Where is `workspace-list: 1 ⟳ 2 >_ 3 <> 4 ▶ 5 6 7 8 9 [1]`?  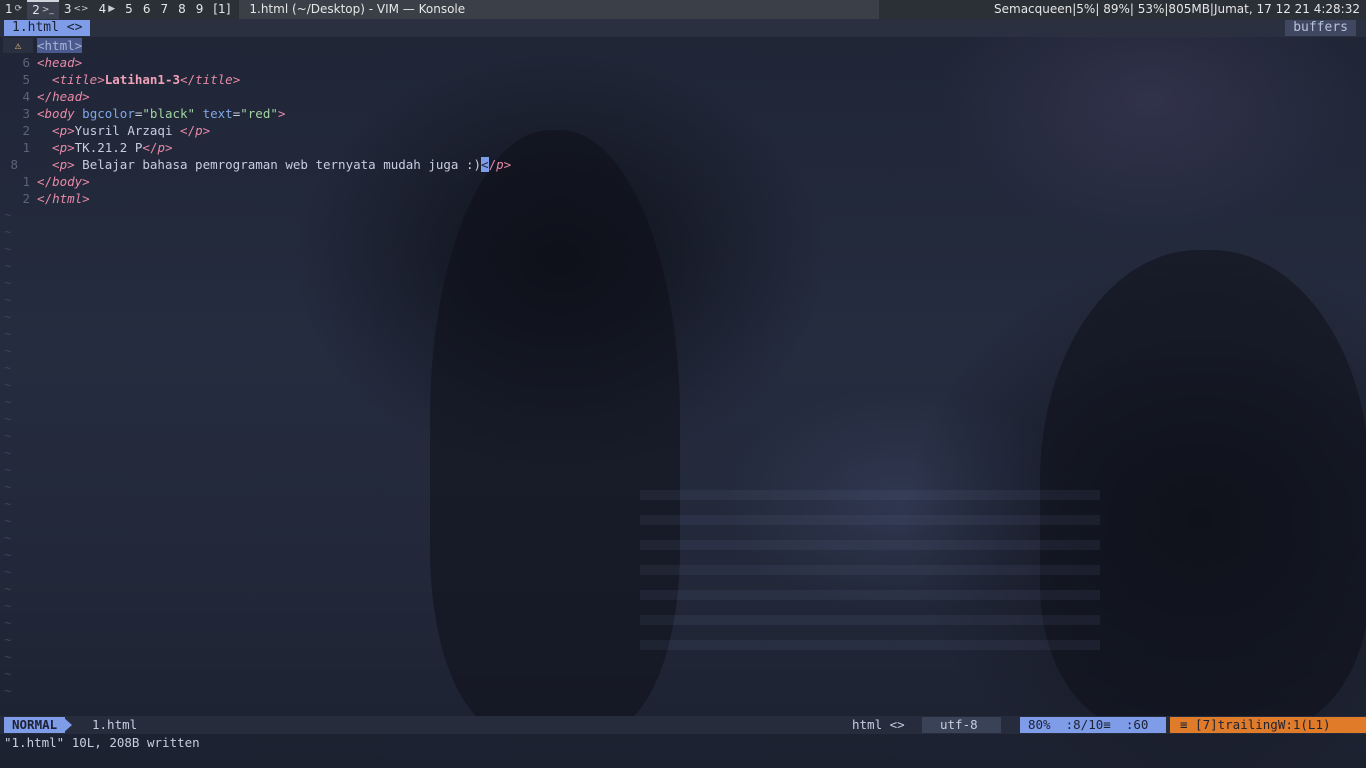
workspace-list: 1 ⟳ 2 >_ 3 <> 4 ▶ 5 6 7 8 9 [1] is located at coordinates (117, 9).